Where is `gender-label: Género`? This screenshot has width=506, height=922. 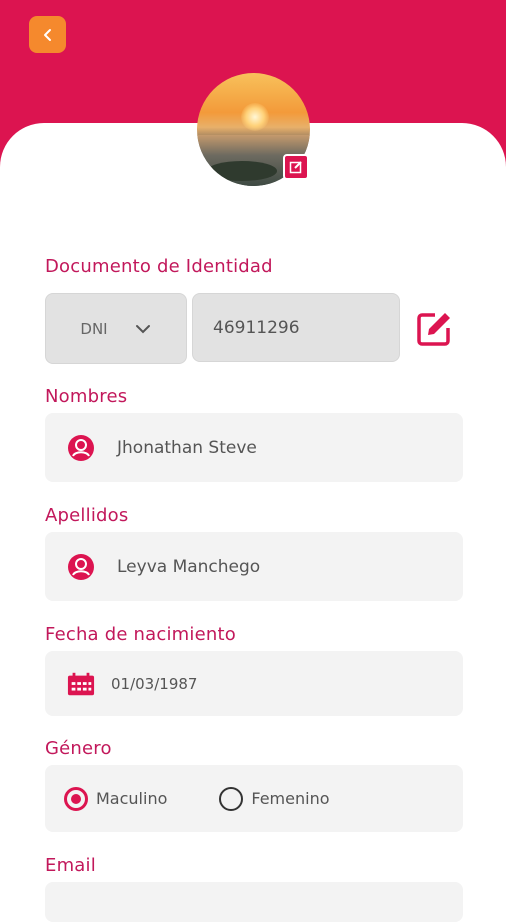
gender-label: Género is located at coordinates (78, 748).